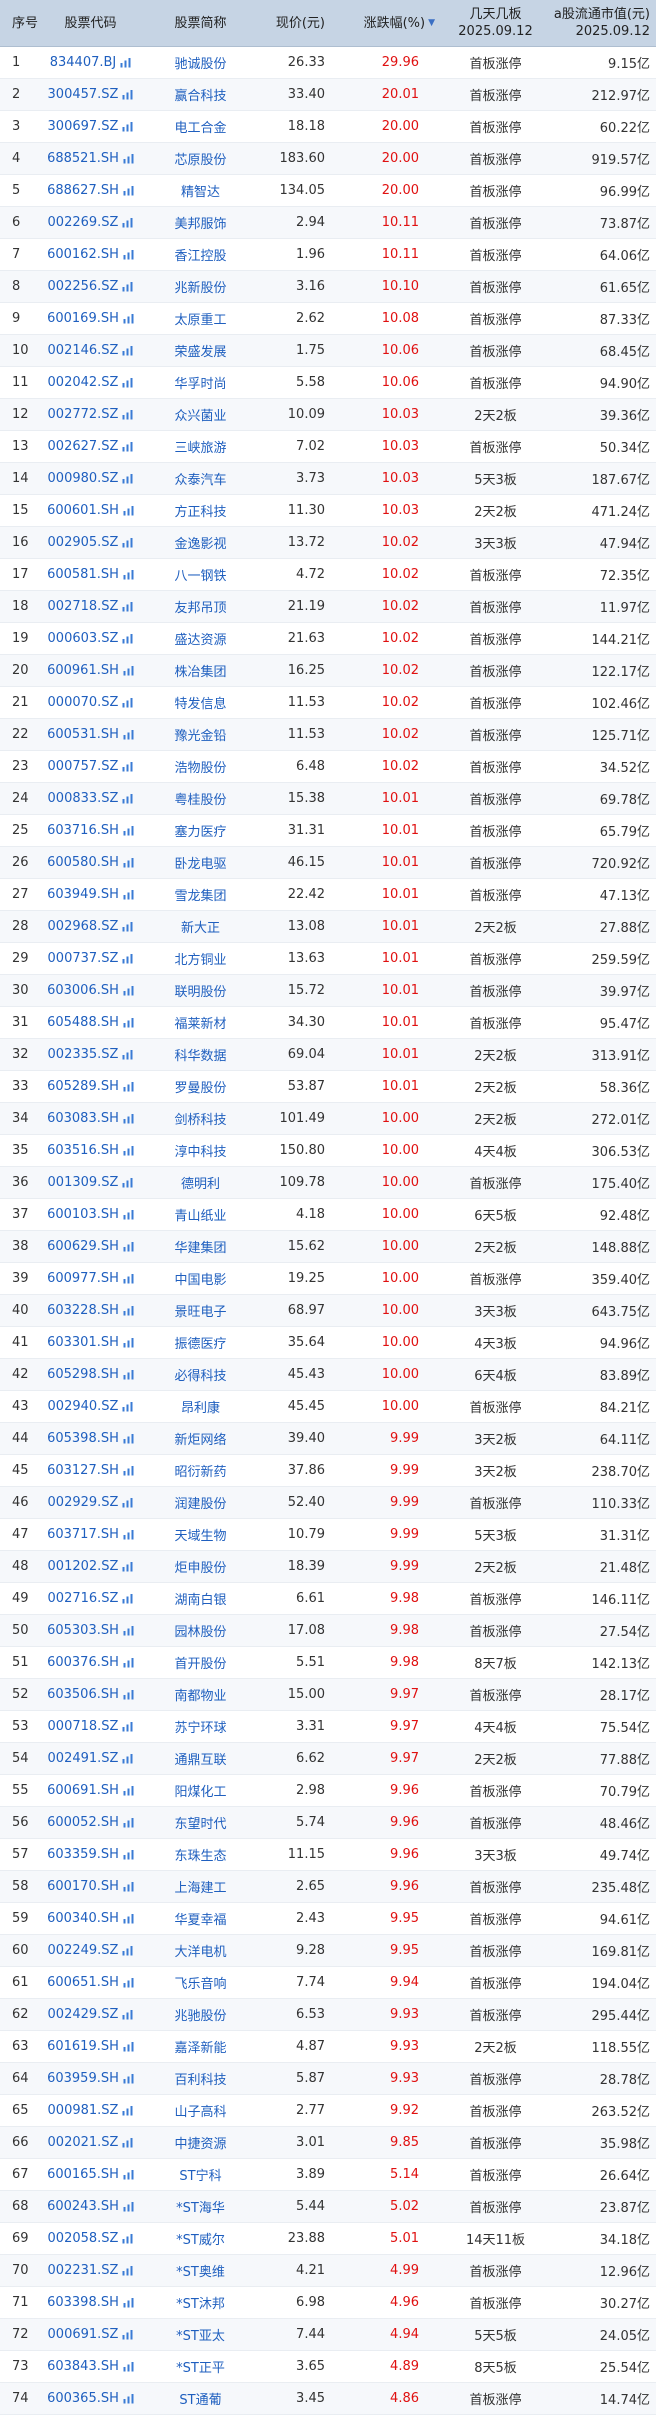  Describe the element at coordinates (328, 1695) in the screenshot. I see `table-row: 52 603506.SH 南都物业 15.00 9.97 首板涨停 28.17亿` at that location.